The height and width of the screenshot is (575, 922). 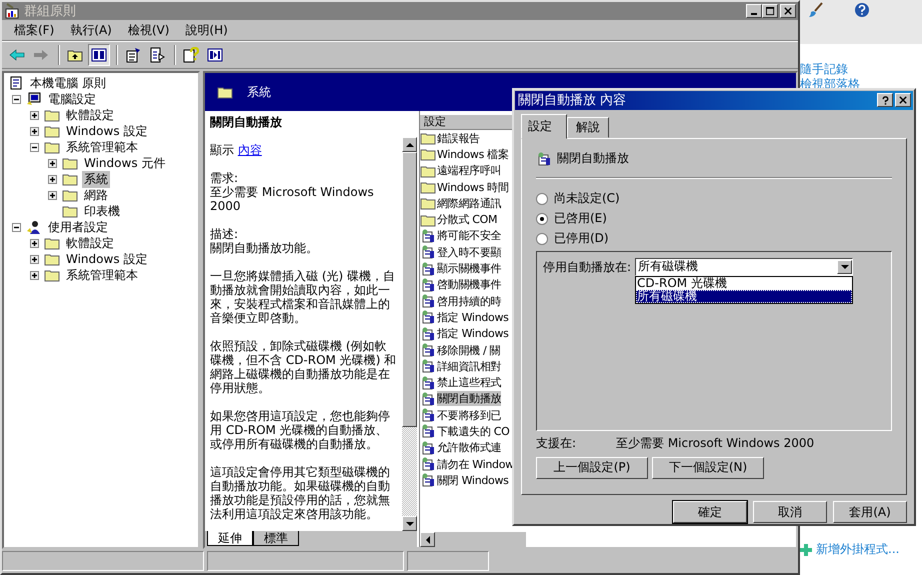 I want to click on description-paragraph: 這項設定會停用其它類型磁碟機的自動播放功能。如果磁碟機的自動播放功能是預設停用的話，您就無法利用這項設定來啓用該功能。, so click(x=300, y=493).